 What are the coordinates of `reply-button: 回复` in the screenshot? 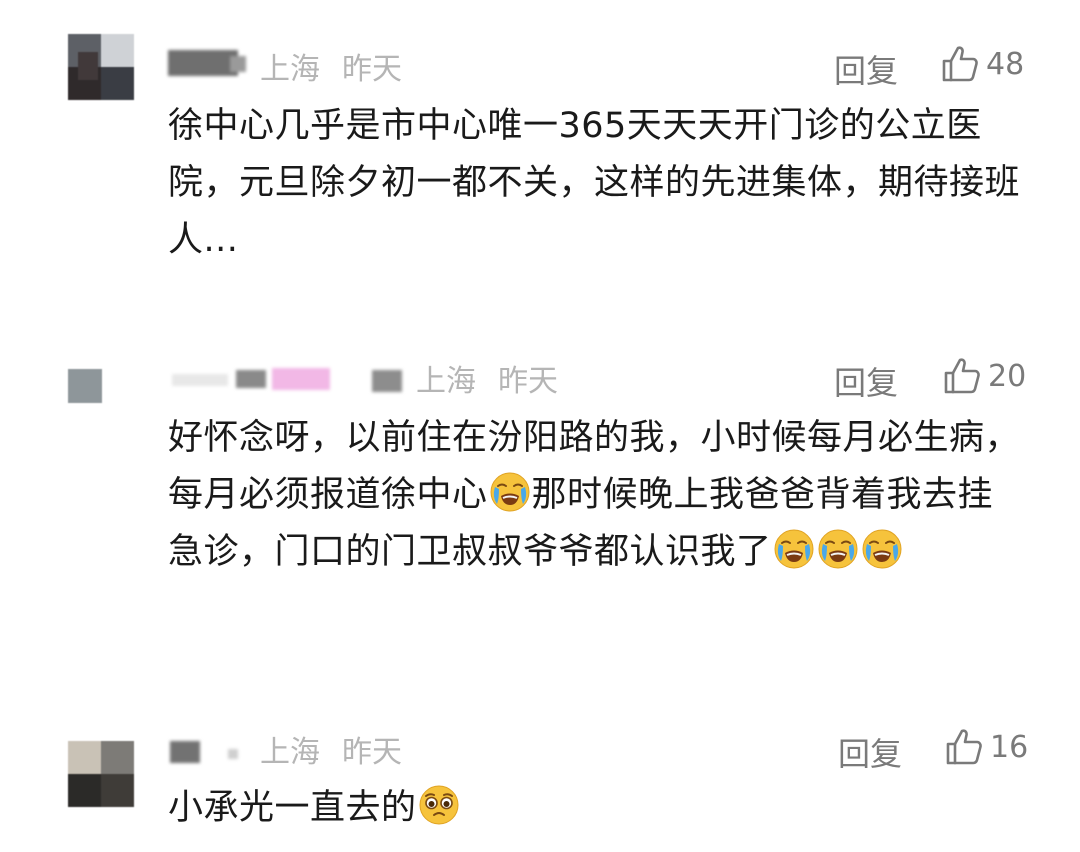 It's located at (870, 752).